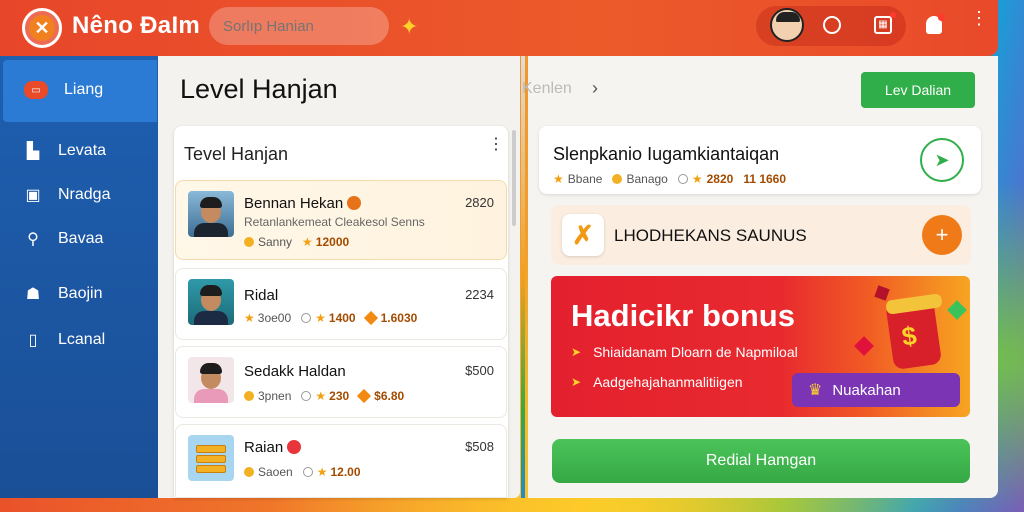 Image resolution: width=1024 pixels, height=512 pixels. Describe the element at coordinates (815, 390) in the screenshot. I see `crown-icon: ♛` at that location.